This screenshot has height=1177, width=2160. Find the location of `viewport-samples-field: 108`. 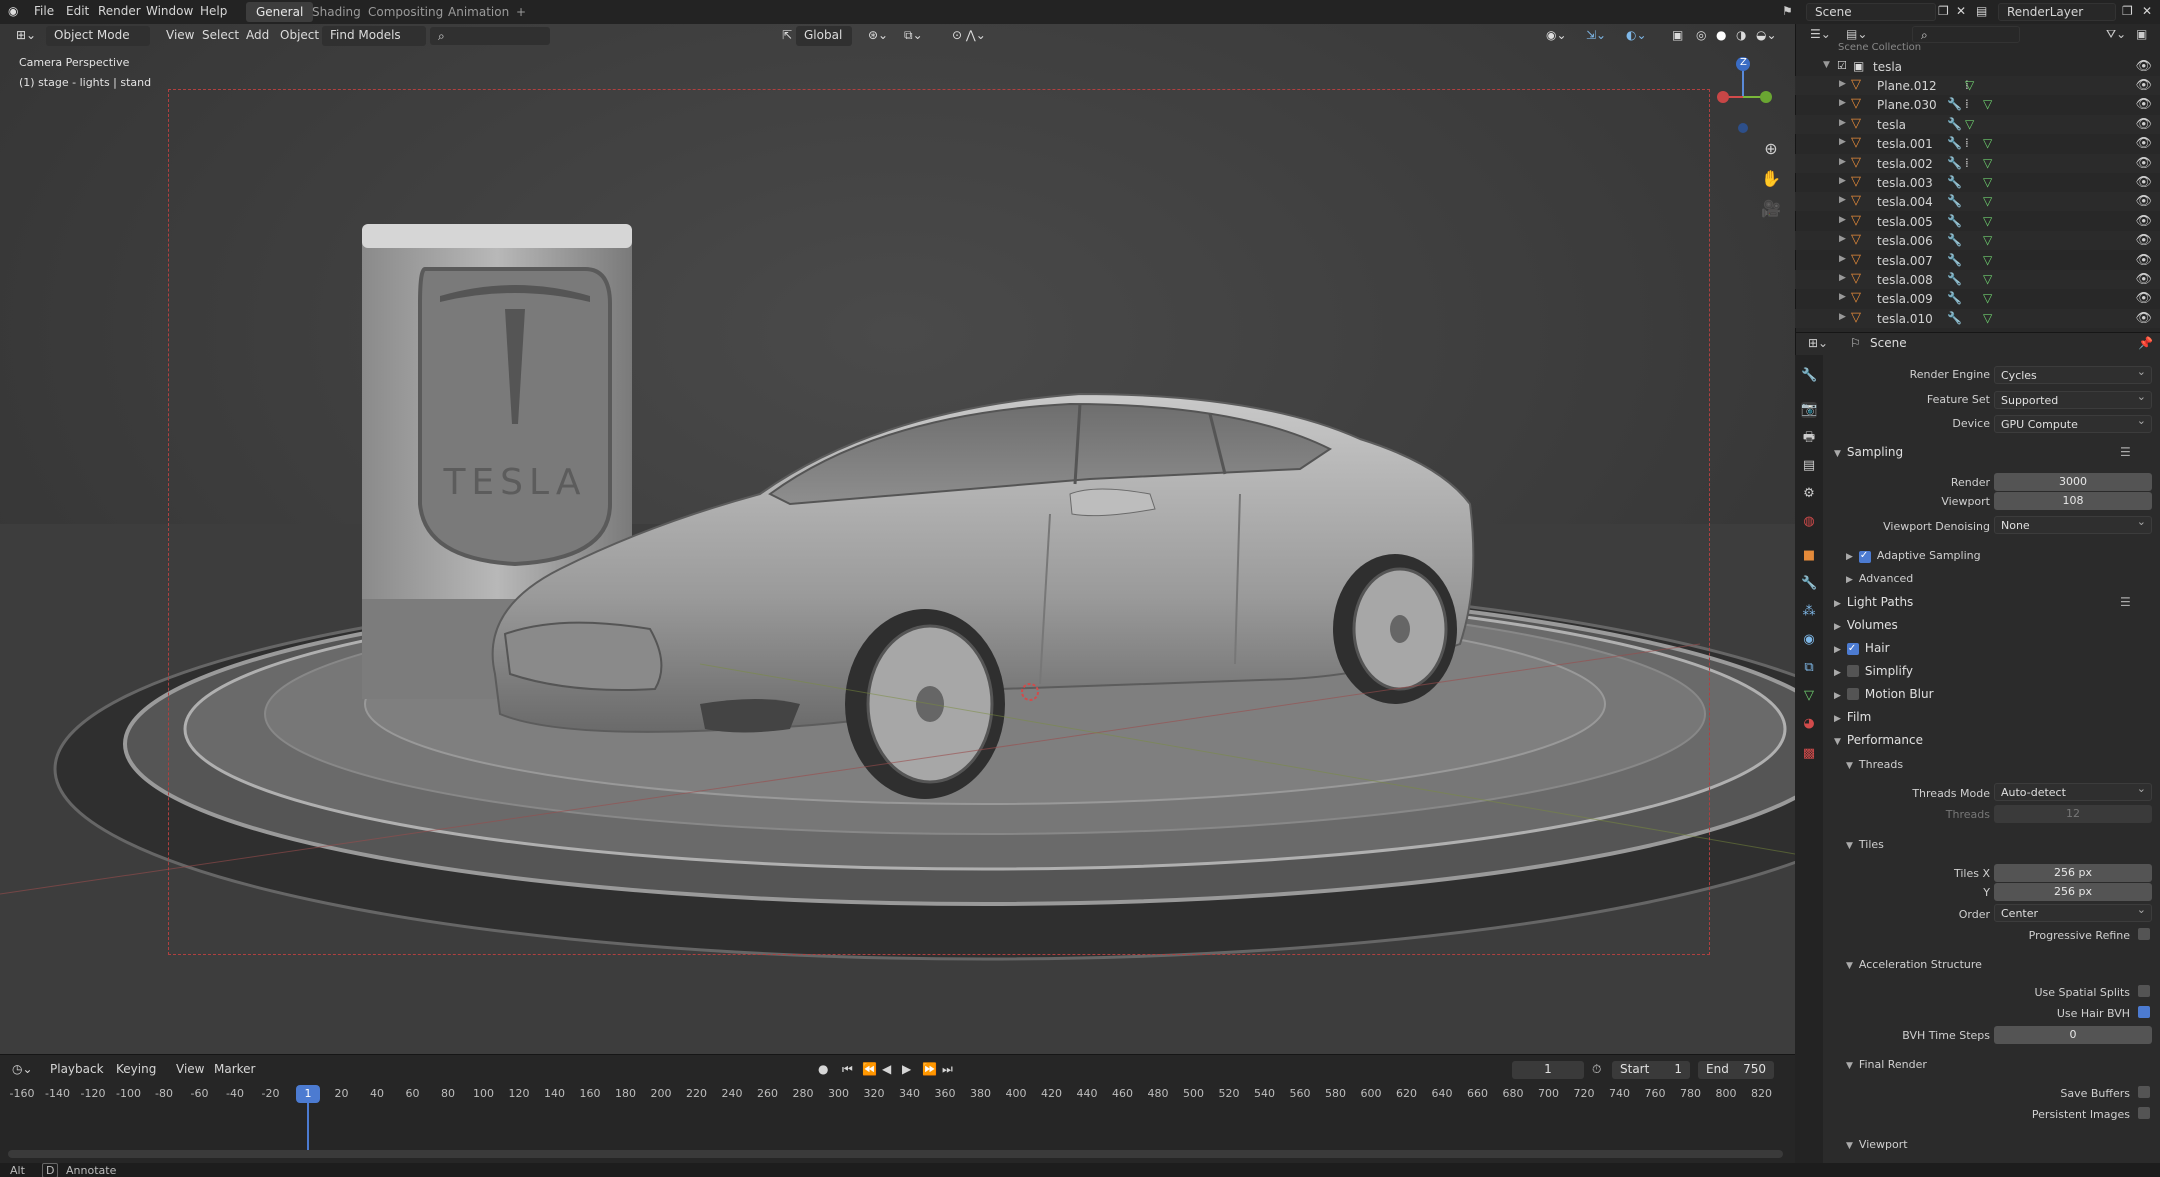

viewport-samples-field: 108 is located at coordinates (2073, 501).